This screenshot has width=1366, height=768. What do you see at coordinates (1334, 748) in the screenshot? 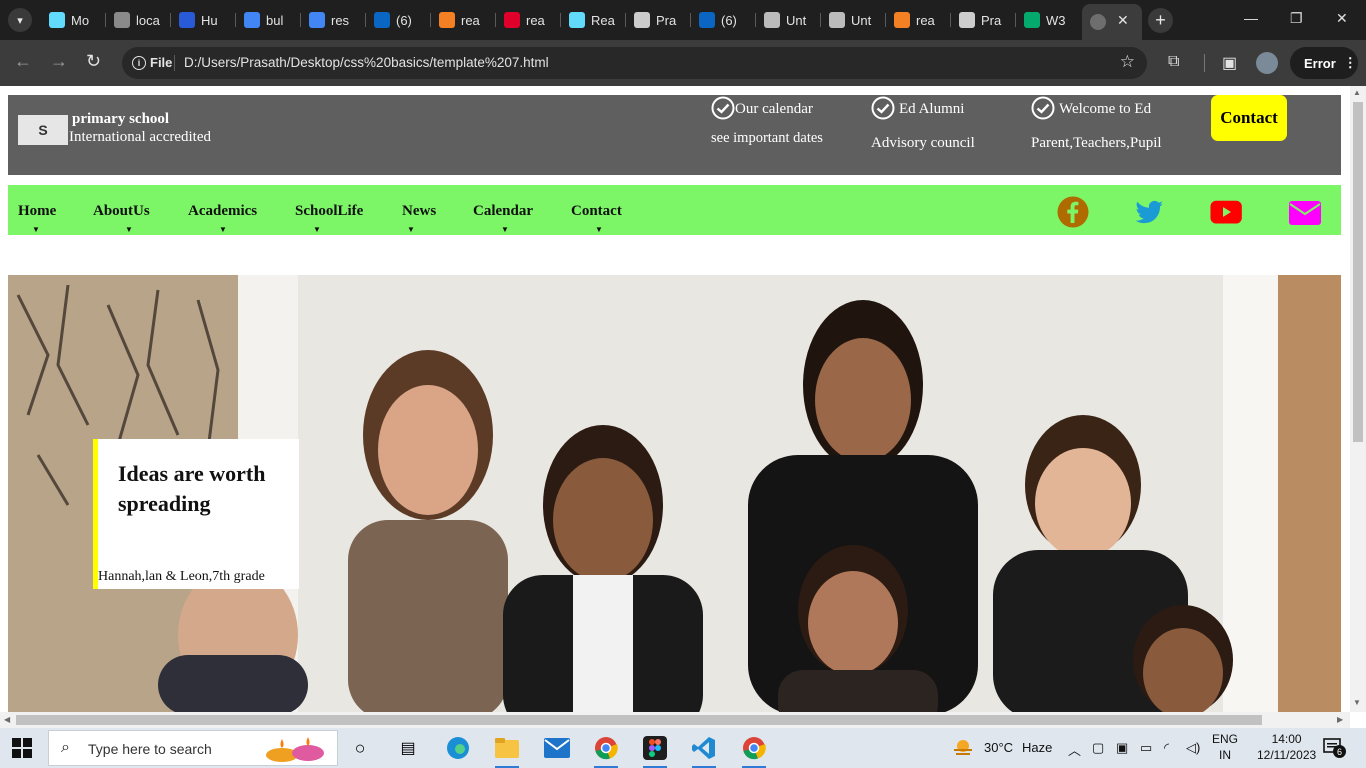
I see `notification-center-icon: 6` at bounding box center [1334, 748].